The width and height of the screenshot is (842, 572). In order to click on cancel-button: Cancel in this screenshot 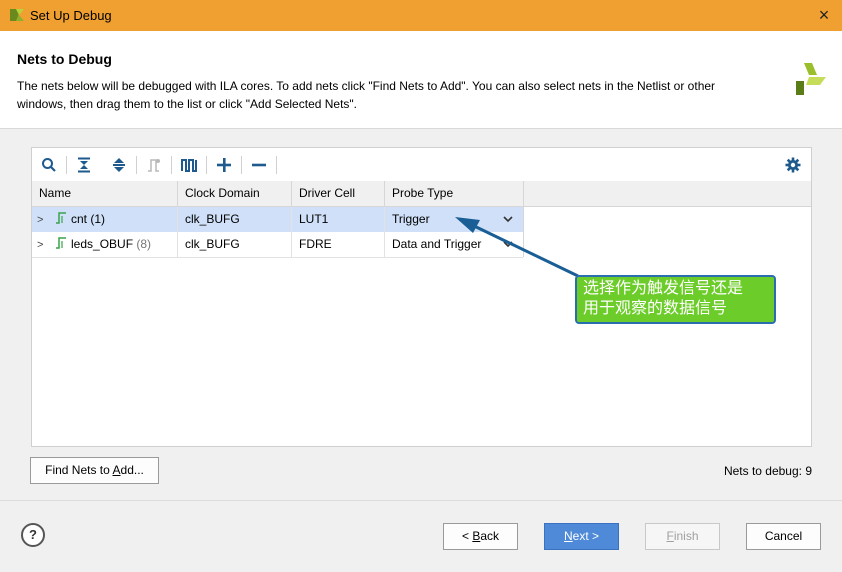, I will do `click(783, 536)`.